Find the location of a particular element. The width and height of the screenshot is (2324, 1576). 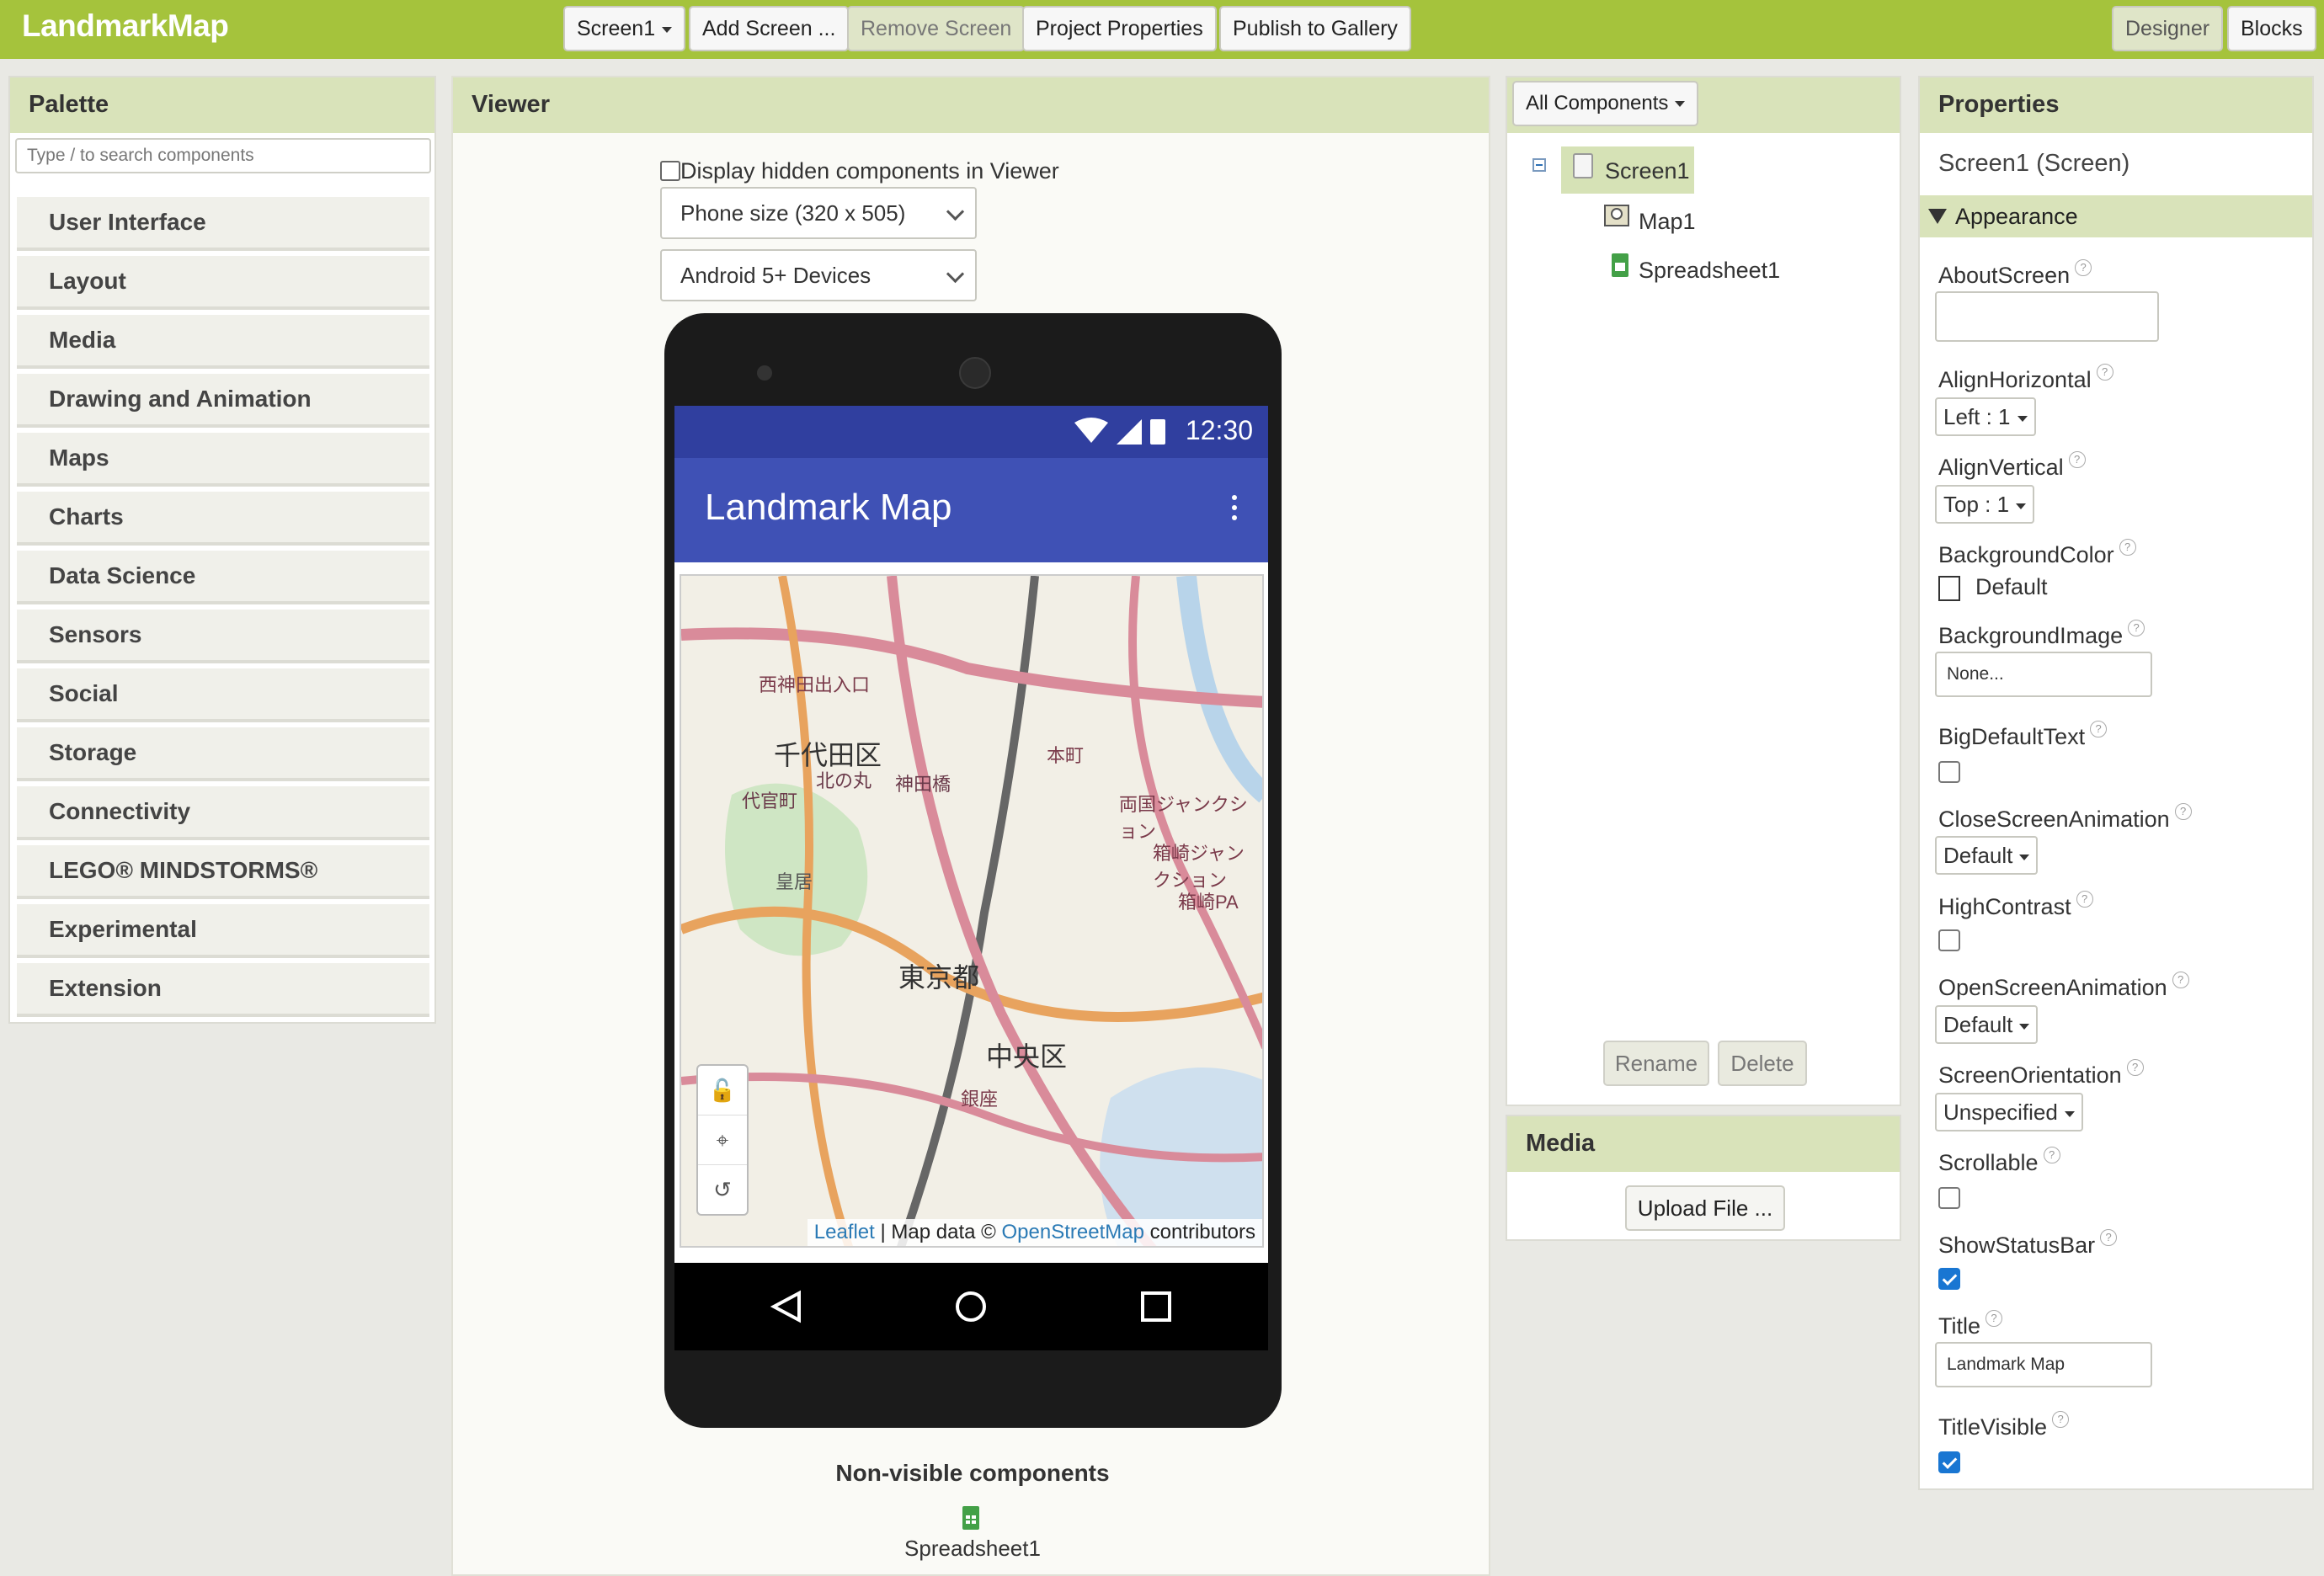

palette-category-storage: Storage is located at coordinates (223, 754).